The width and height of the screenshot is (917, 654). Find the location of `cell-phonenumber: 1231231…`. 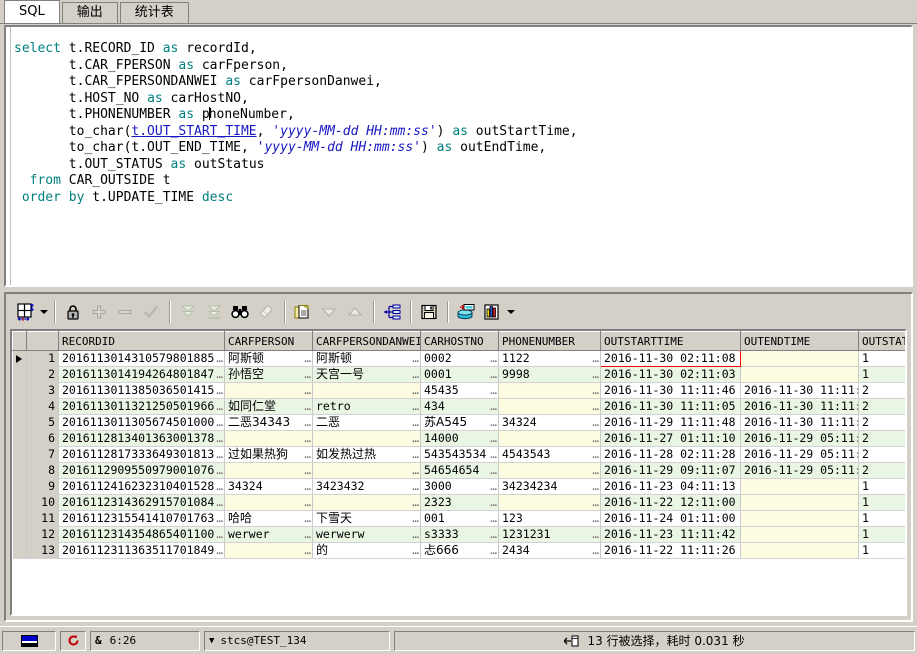

cell-phonenumber: 1231231… is located at coordinates (549, 534).